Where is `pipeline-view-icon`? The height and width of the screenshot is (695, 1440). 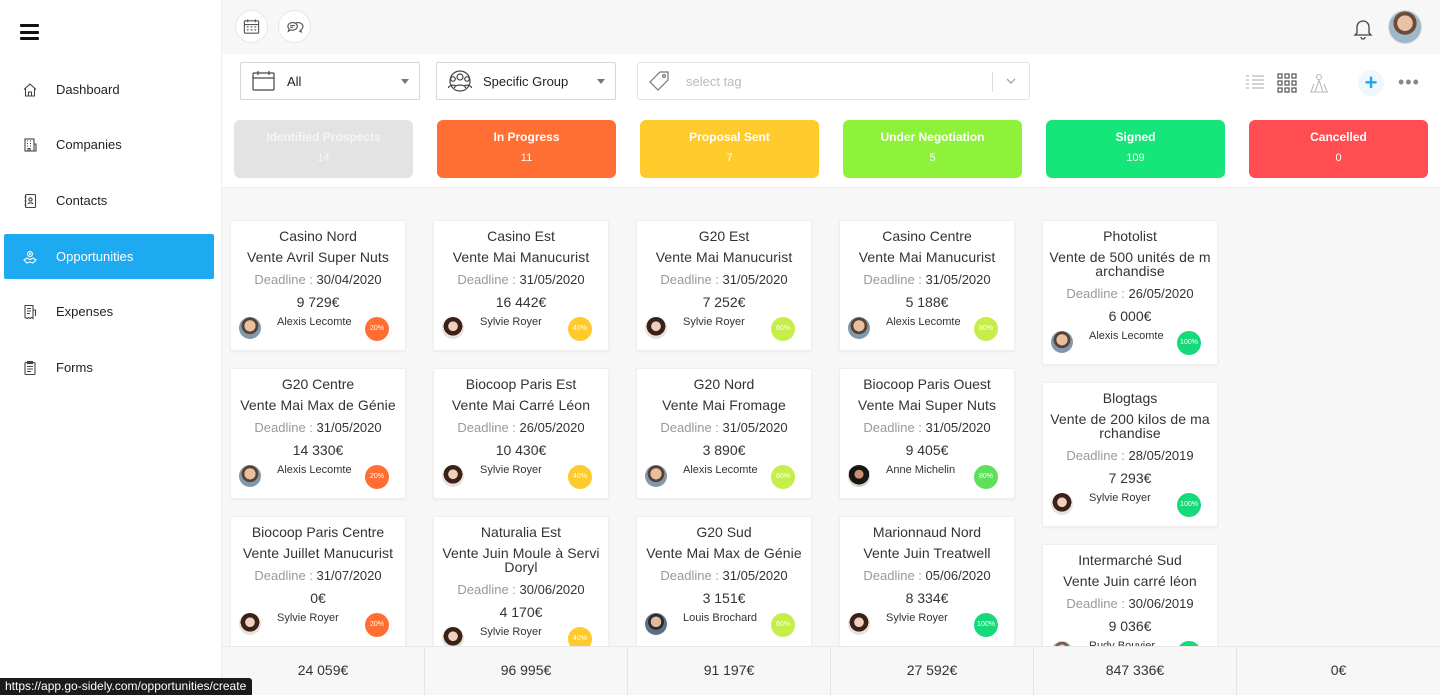 pipeline-view-icon is located at coordinates (1319, 83).